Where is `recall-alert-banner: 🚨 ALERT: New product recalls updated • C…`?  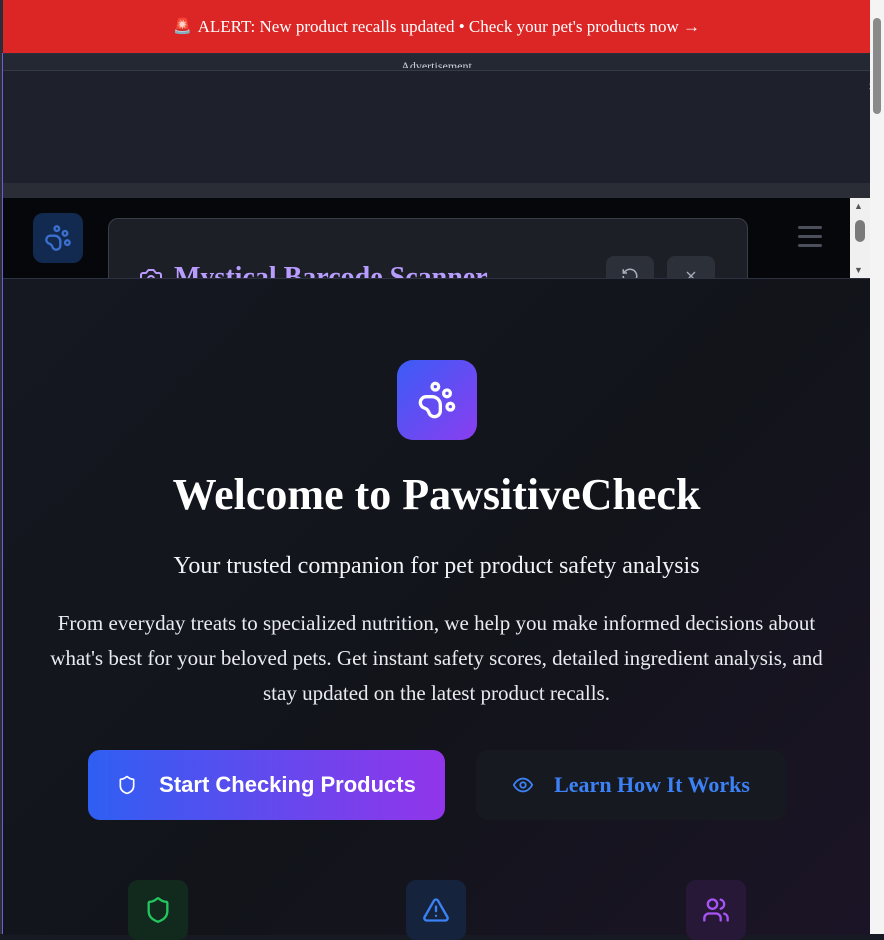 recall-alert-banner: 🚨 ALERT: New product recalls updated • C… is located at coordinates (436, 26).